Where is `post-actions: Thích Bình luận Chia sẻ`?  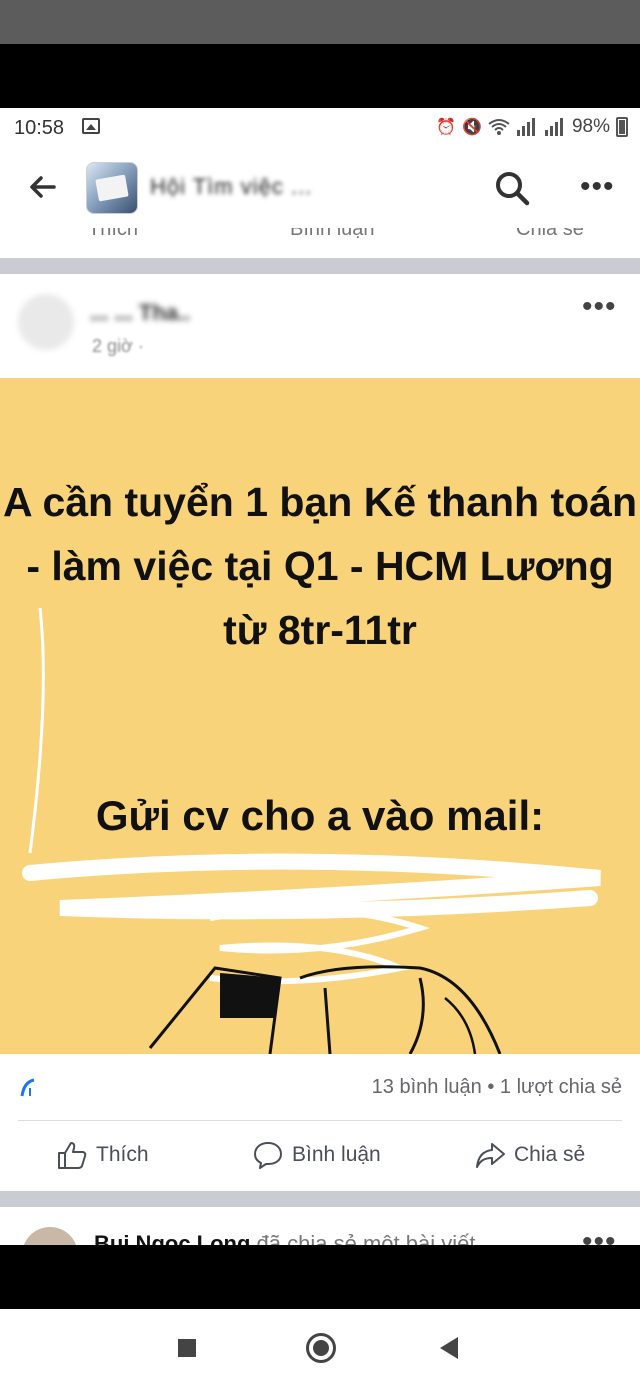
post-actions: Thích Bình luận Chia sẻ is located at coordinates (320, 1156).